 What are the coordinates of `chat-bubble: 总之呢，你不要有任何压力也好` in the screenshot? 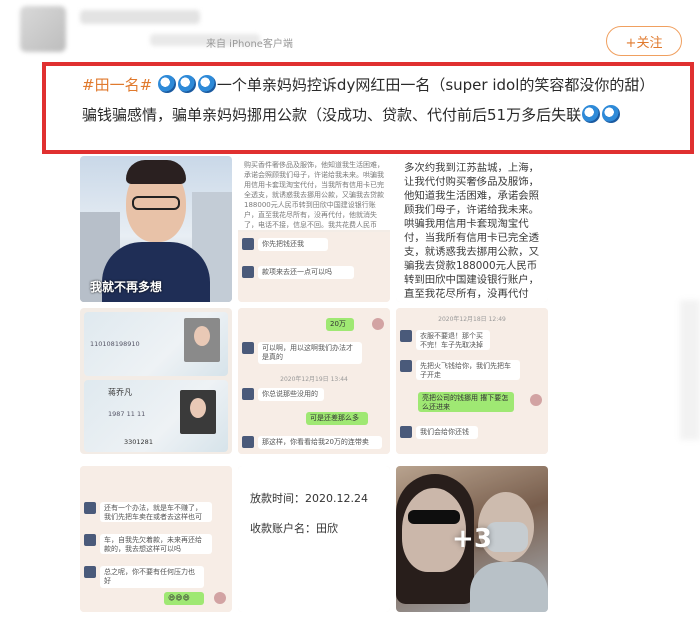 It's located at (152, 577).